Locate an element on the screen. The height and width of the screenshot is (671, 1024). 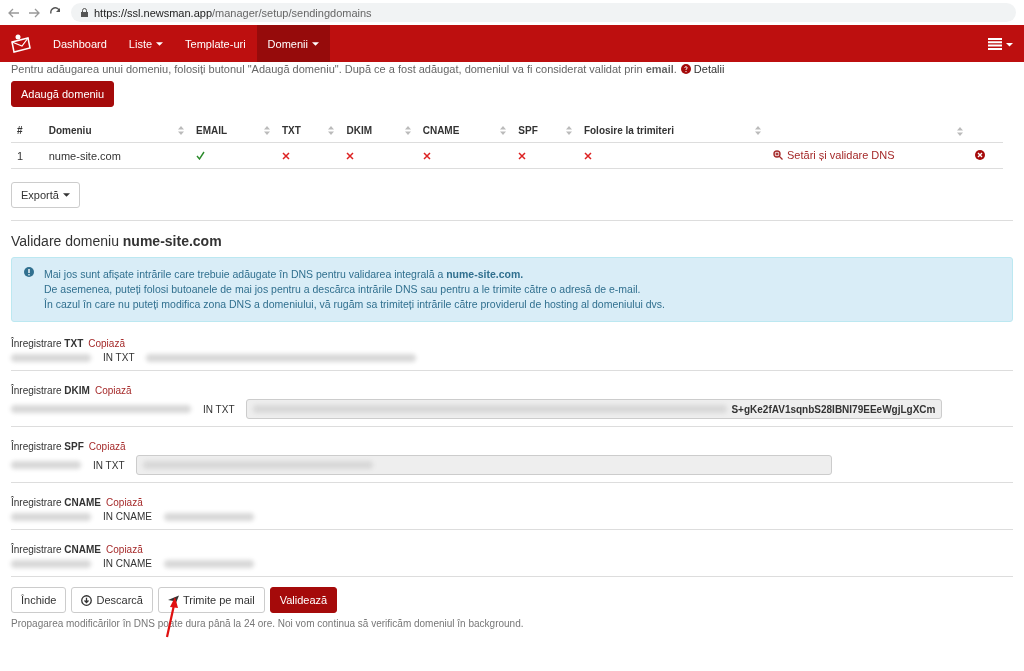
action-button: Descarcă is located at coordinates (112, 600).